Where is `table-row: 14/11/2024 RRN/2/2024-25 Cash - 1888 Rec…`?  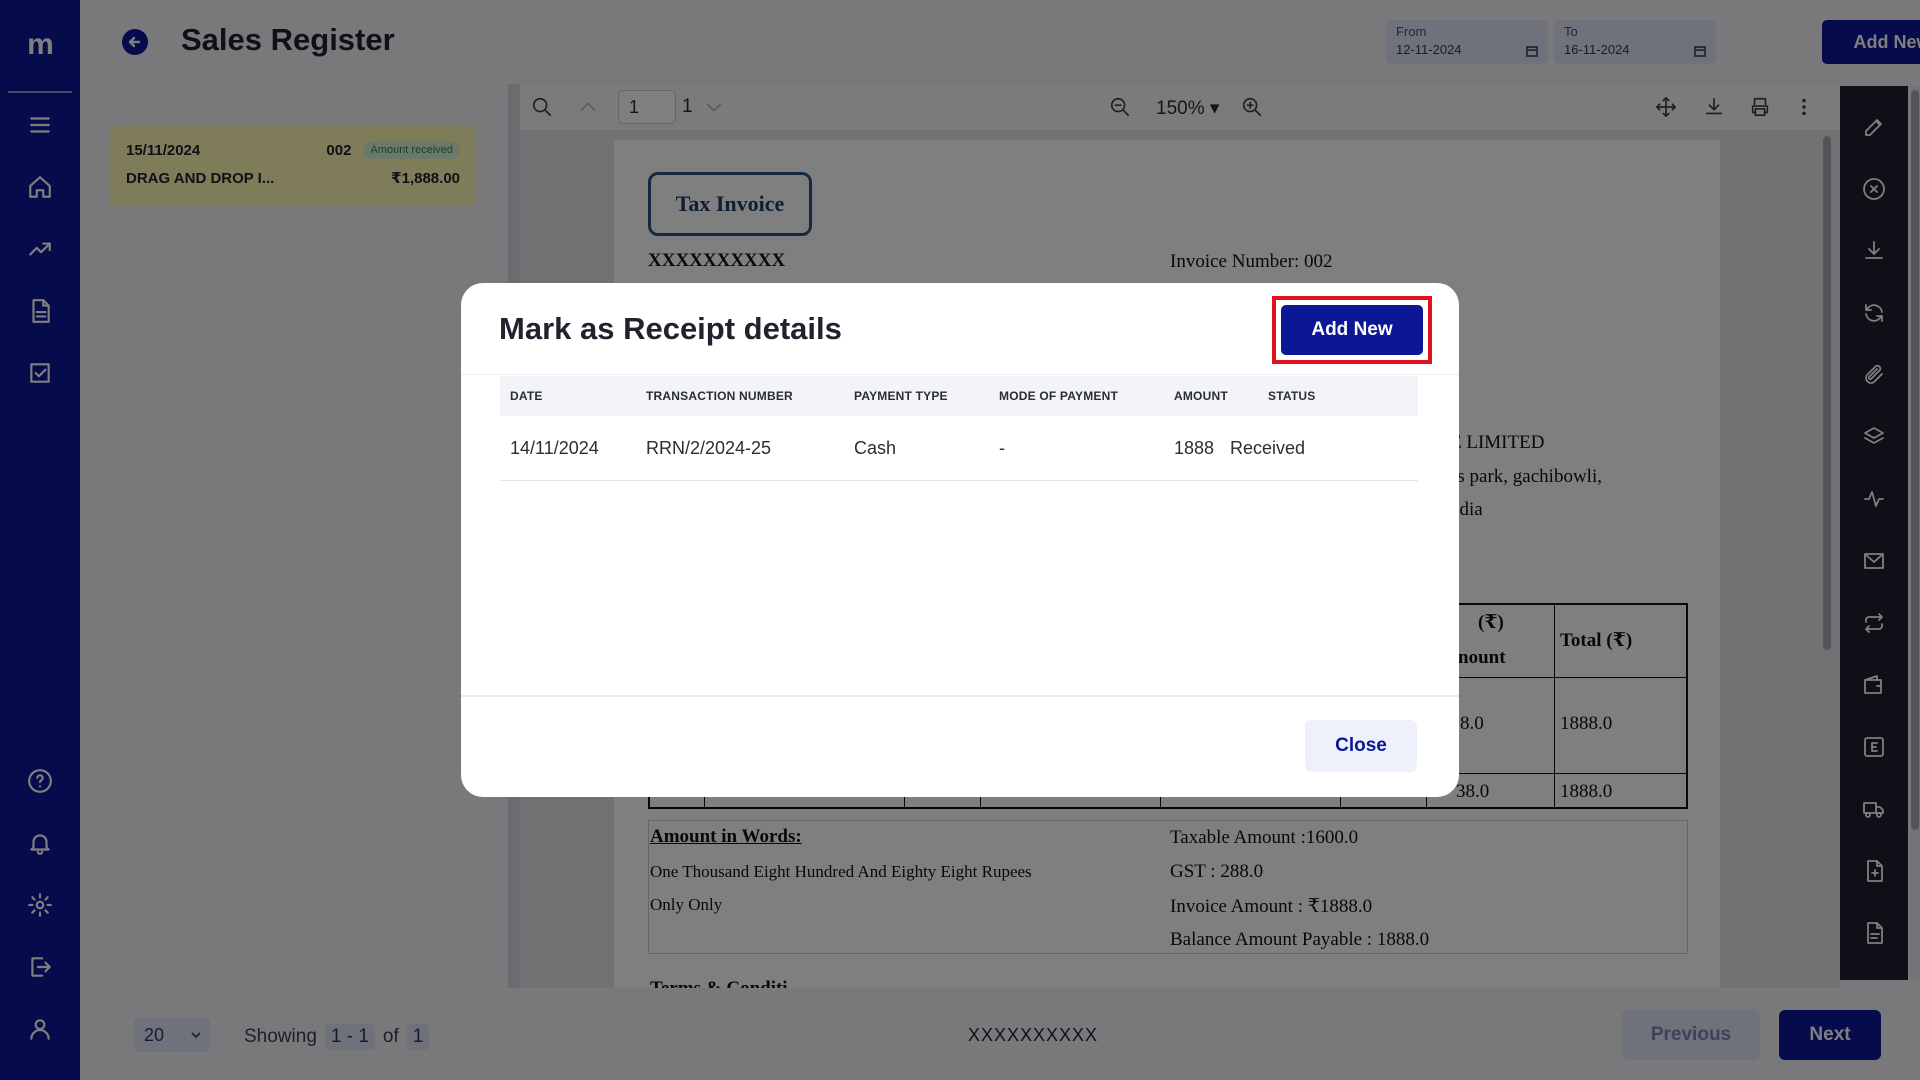 table-row: 14/11/2024 RRN/2/2024-25 Cash - 1888 Rec… is located at coordinates (959, 448).